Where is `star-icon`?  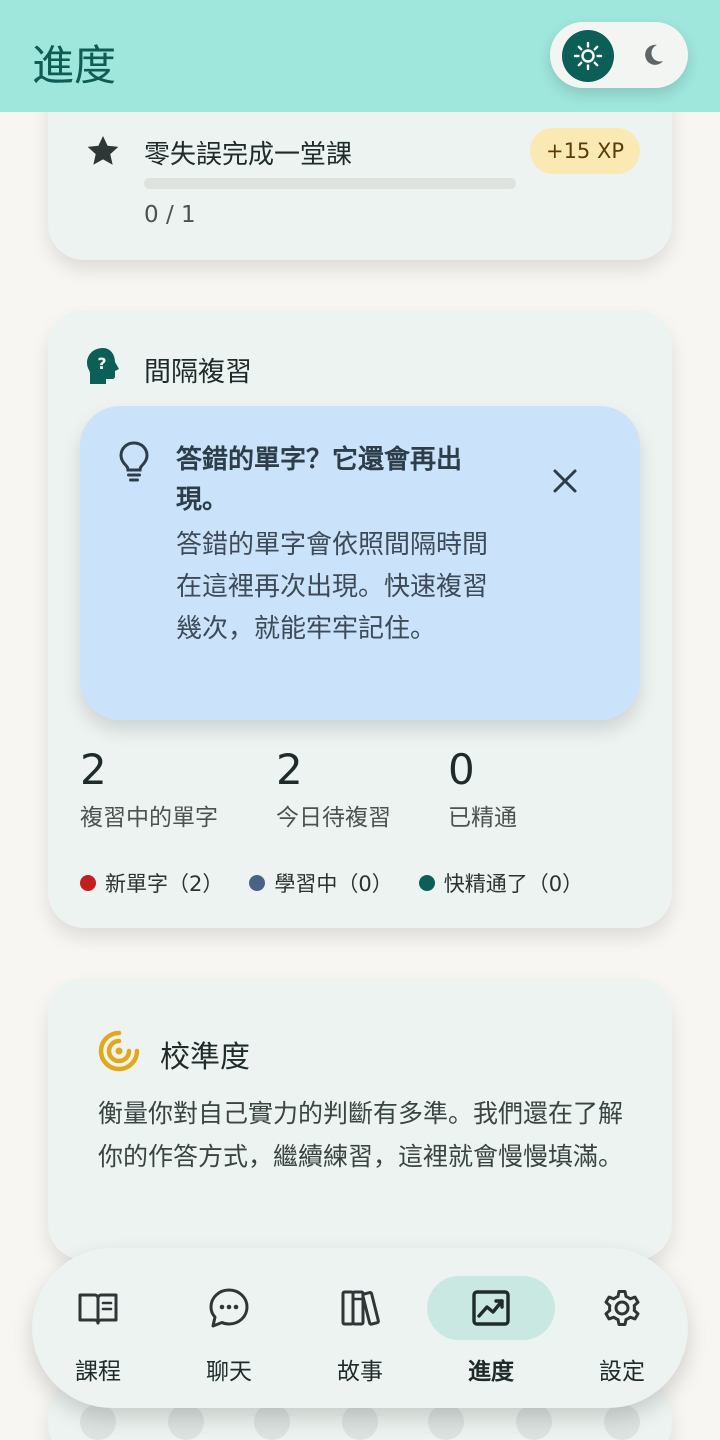
star-icon is located at coordinates (103, 153).